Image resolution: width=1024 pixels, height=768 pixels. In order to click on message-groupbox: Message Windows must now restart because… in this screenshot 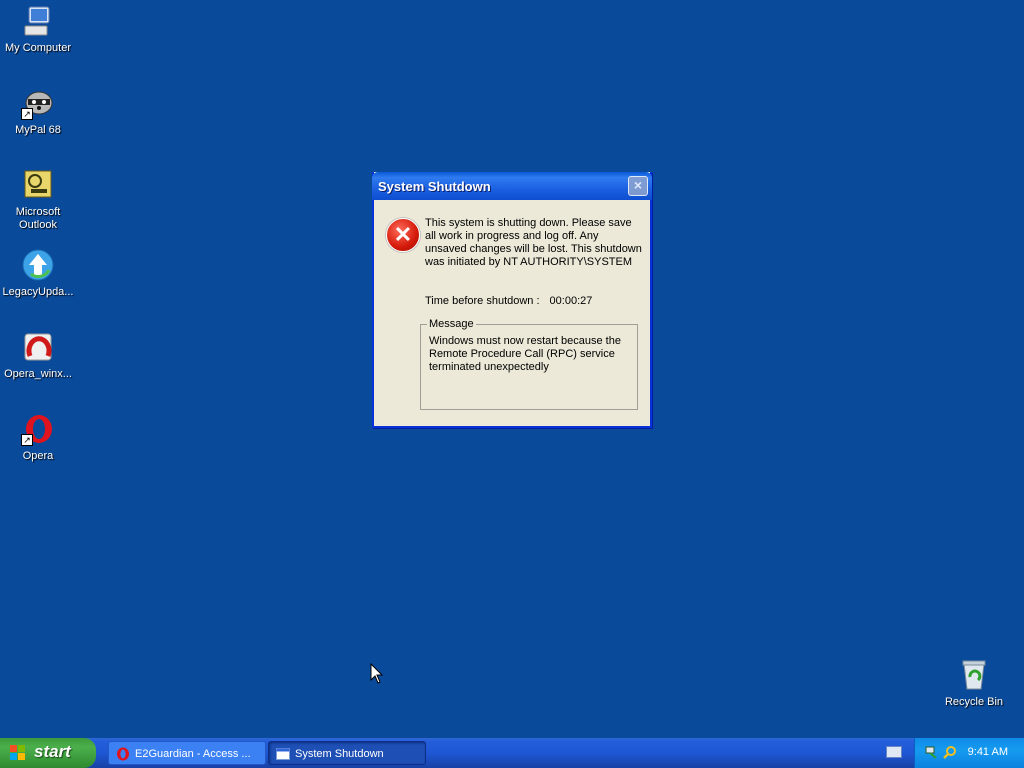, I will do `click(529, 364)`.